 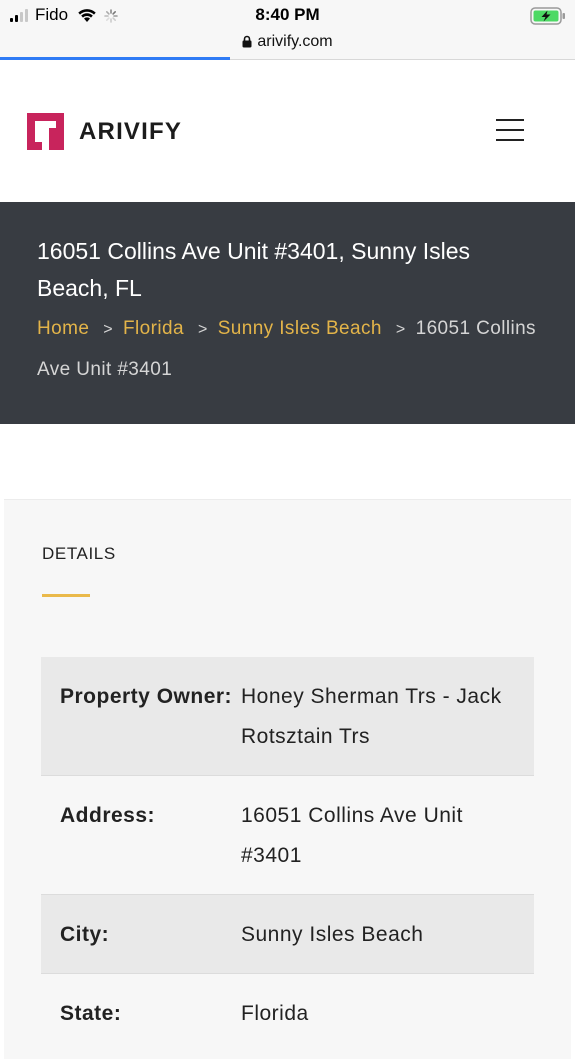 What do you see at coordinates (547, 16) in the screenshot?
I see `battery-charging-icon` at bounding box center [547, 16].